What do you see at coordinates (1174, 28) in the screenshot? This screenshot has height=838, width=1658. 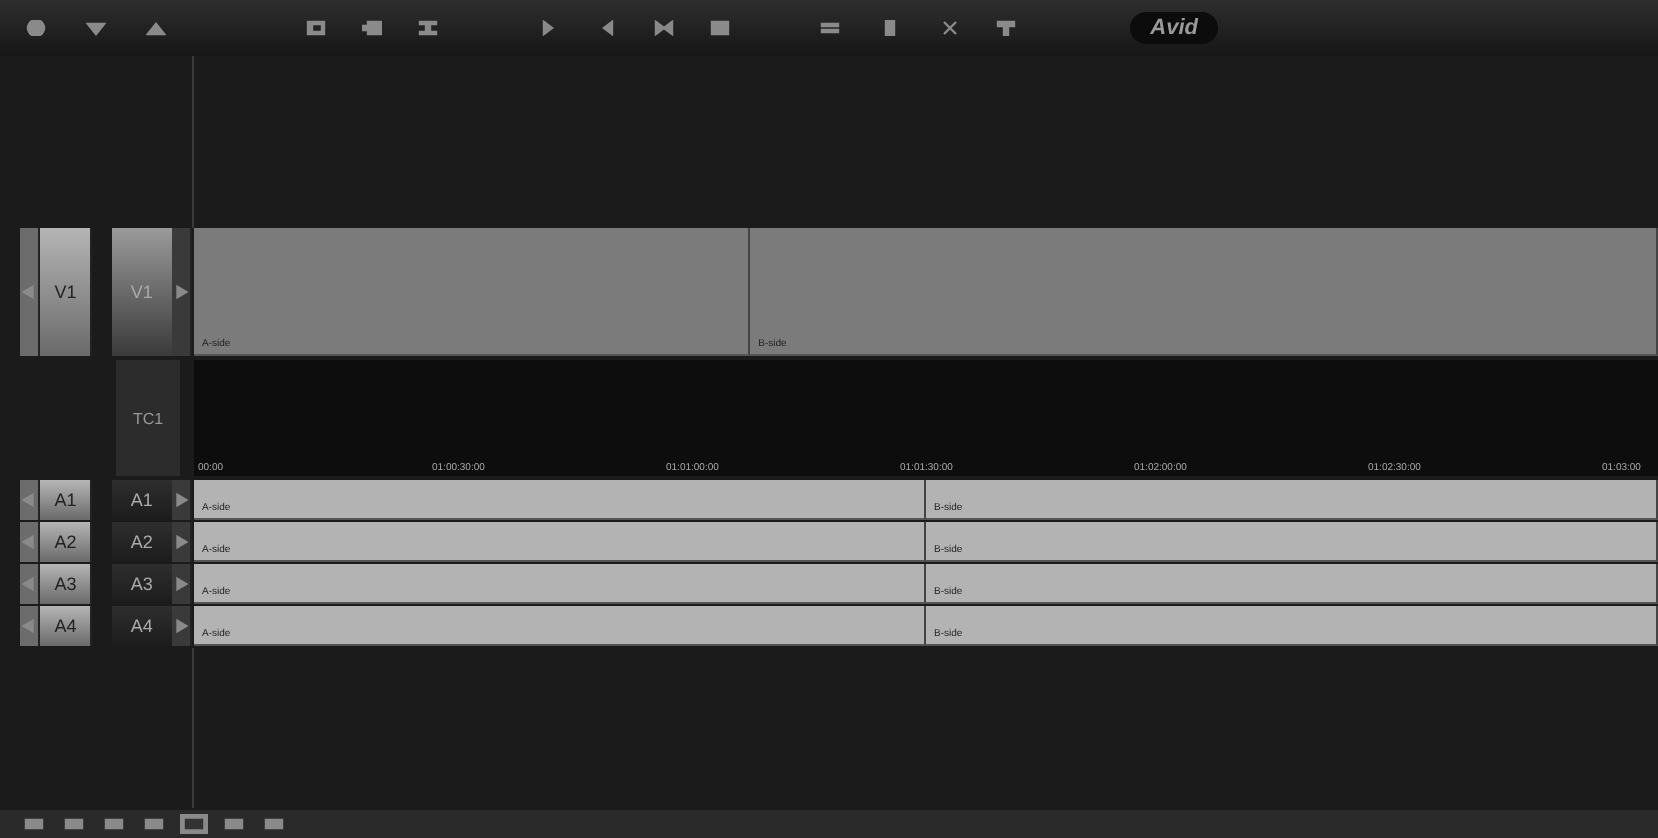 I see `avid-logo: Avid` at bounding box center [1174, 28].